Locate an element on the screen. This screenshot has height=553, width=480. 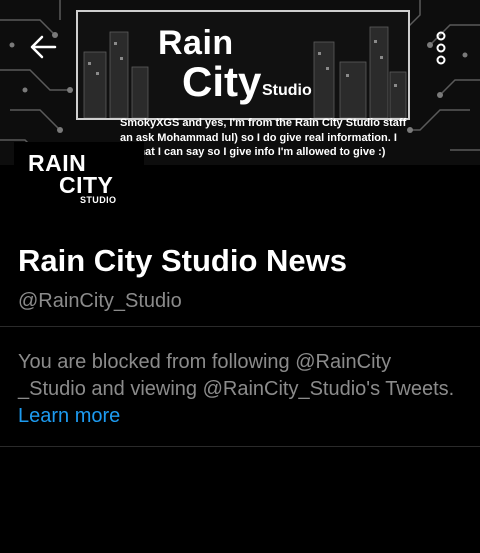
banner-brand-city: City is located at coordinates (222, 81).